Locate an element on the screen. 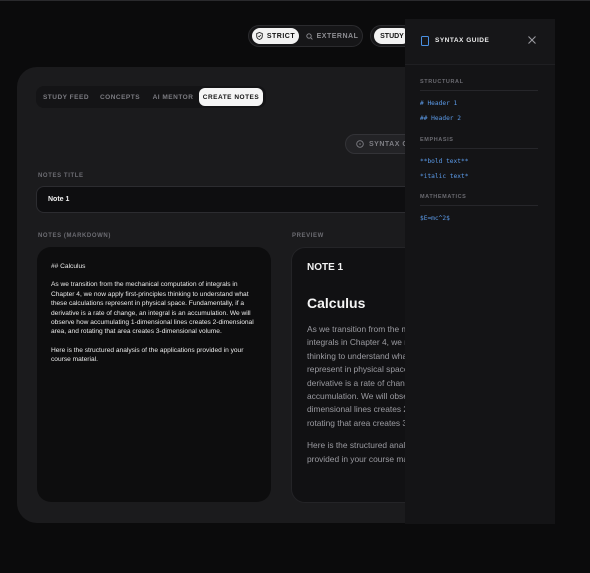 The width and height of the screenshot is (590, 573). tab-study-feed: STUDY FEED is located at coordinates (66, 97).